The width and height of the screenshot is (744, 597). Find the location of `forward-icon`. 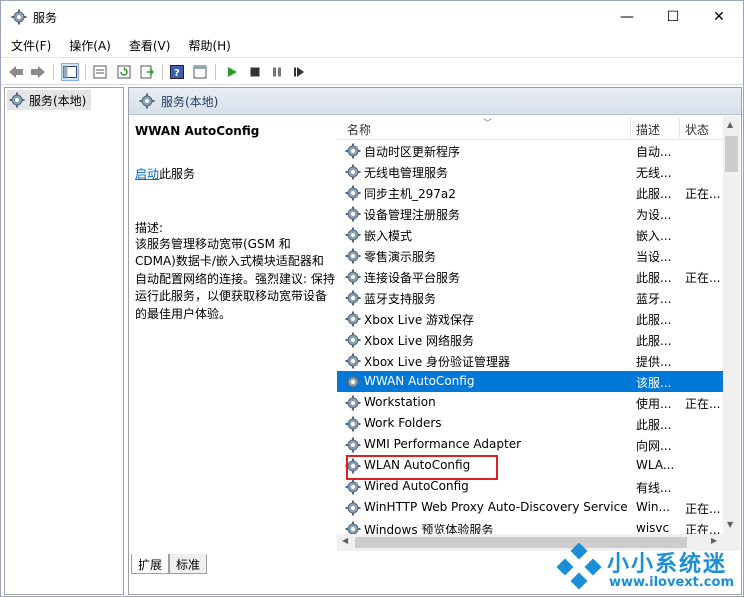

forward-icon is located at coordinates (38, 72).